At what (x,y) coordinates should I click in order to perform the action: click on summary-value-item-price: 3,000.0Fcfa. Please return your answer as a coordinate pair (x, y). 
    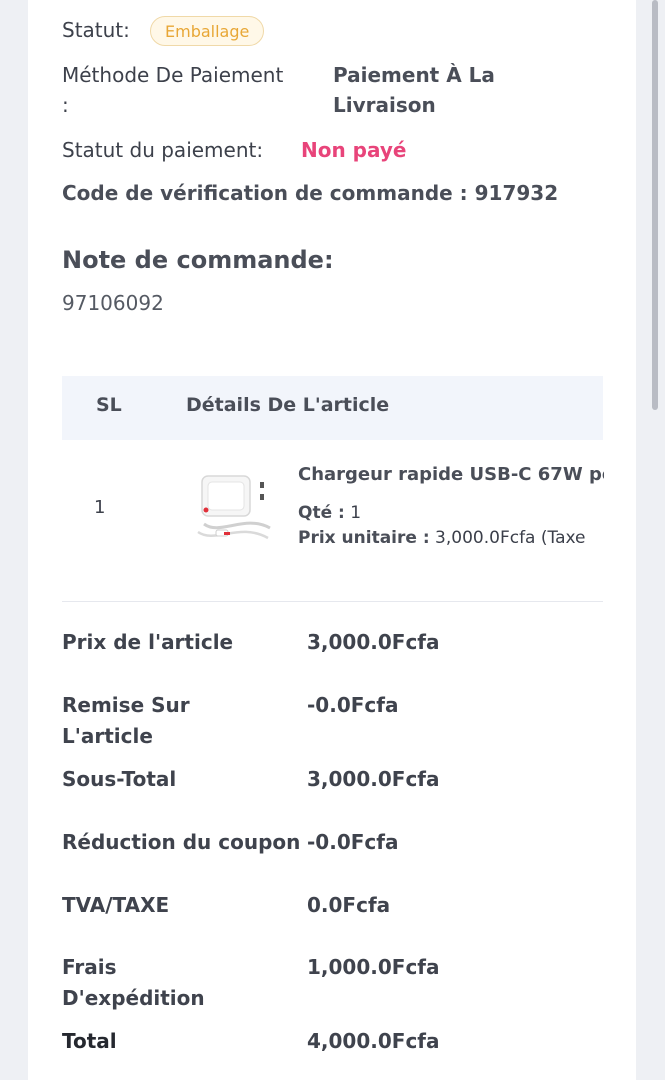
    Looking at the image, I should click on (373, 642).